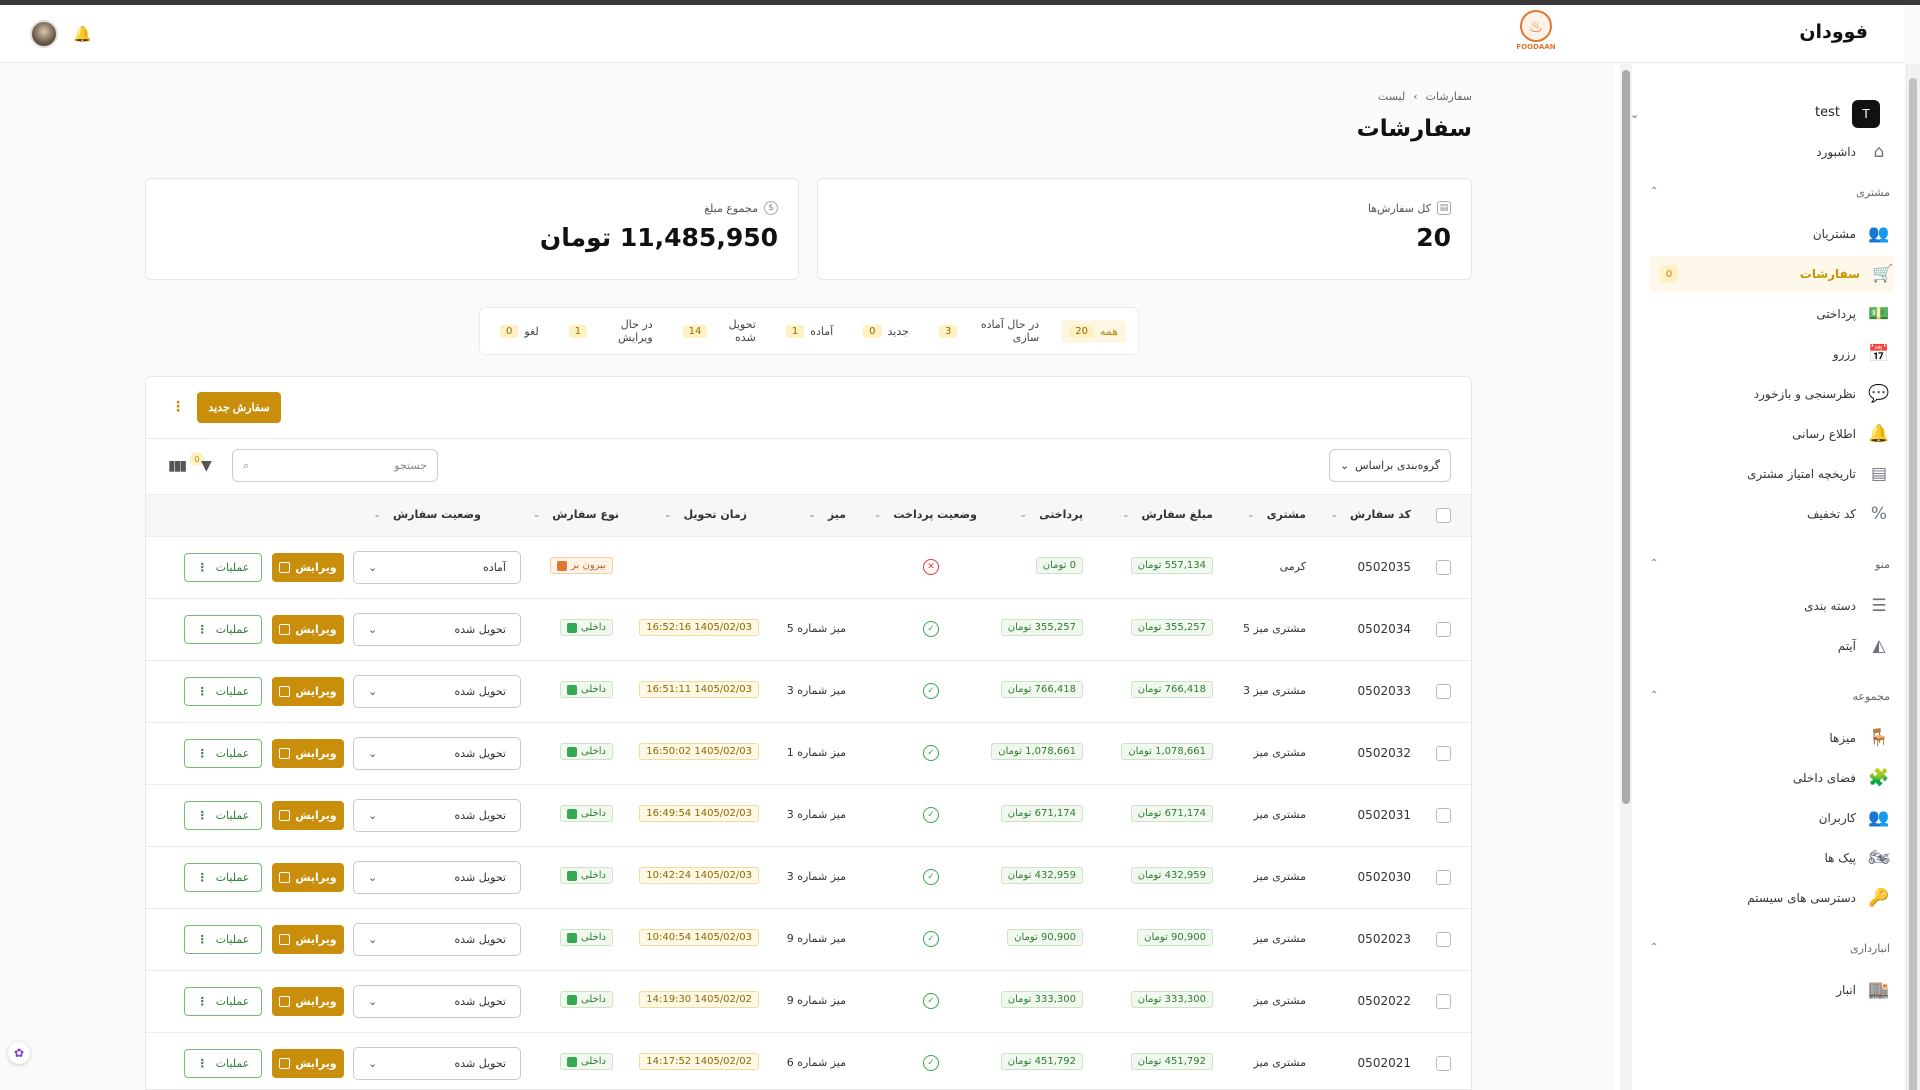 The width and height of the screenshot is (1920, 1090). Describe the element at coordinates (1770, 394) in the screenshot. I see `sidebar-item-chat: 💬 نظرسنجی و بازخورد` at that location.